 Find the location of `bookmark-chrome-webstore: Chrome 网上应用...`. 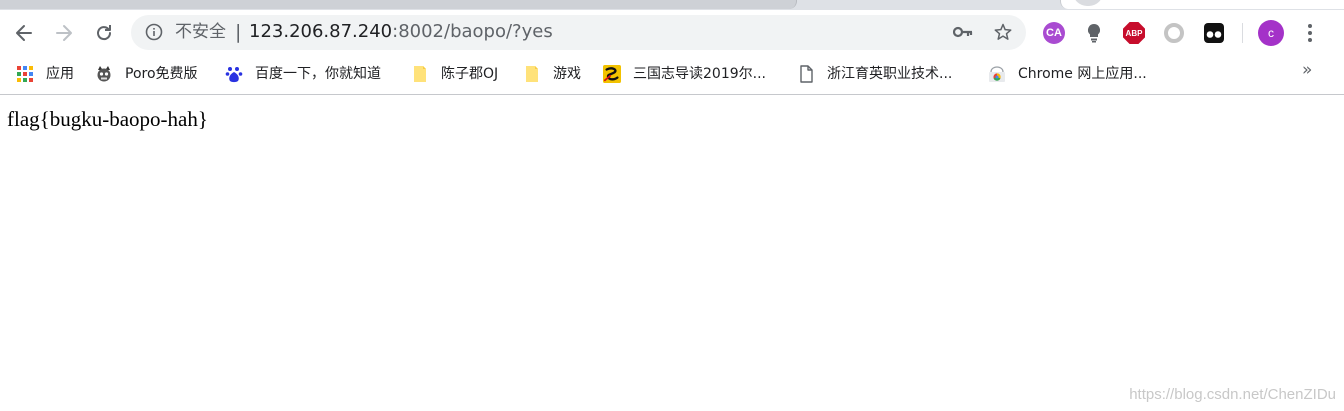

bookmark-chrome-webstore: Chrome 网上应用... is located at coordinates (1067, 74).